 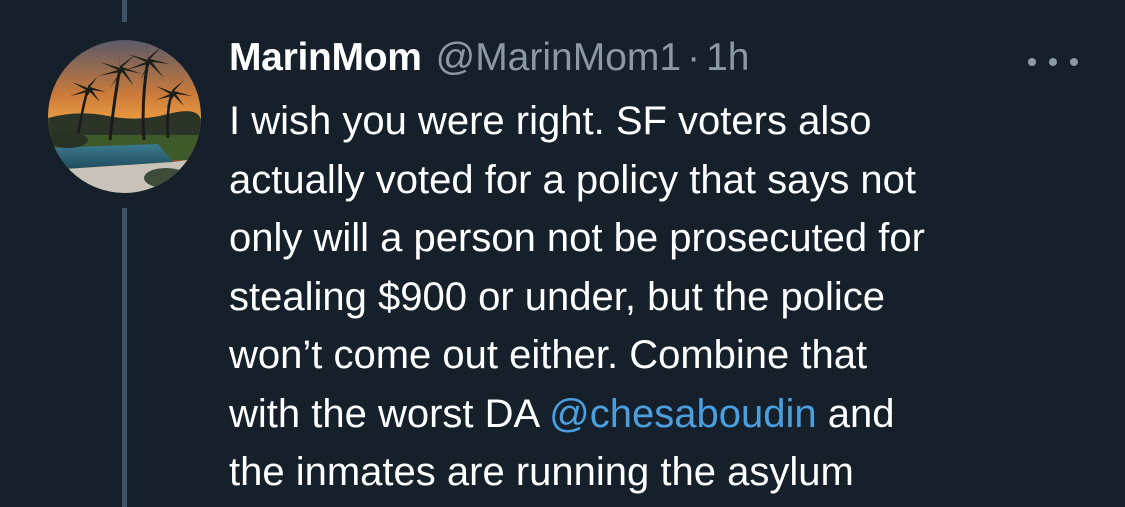 I want to click on sunset-palm-trees-photo, so click(x=124, y=116).